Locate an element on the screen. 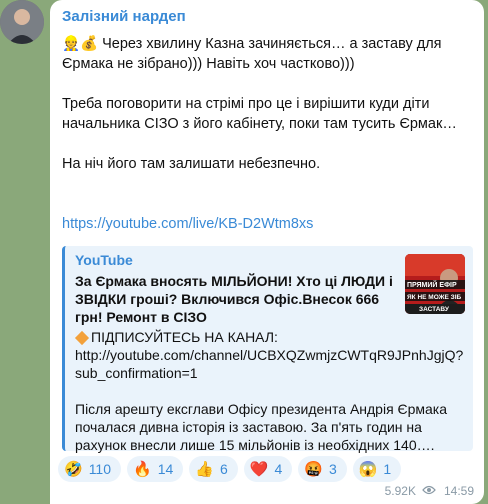 Image resolution: width=488 pixels, height=504 pixels. avatar-photo is located at coordinates (22, 22).